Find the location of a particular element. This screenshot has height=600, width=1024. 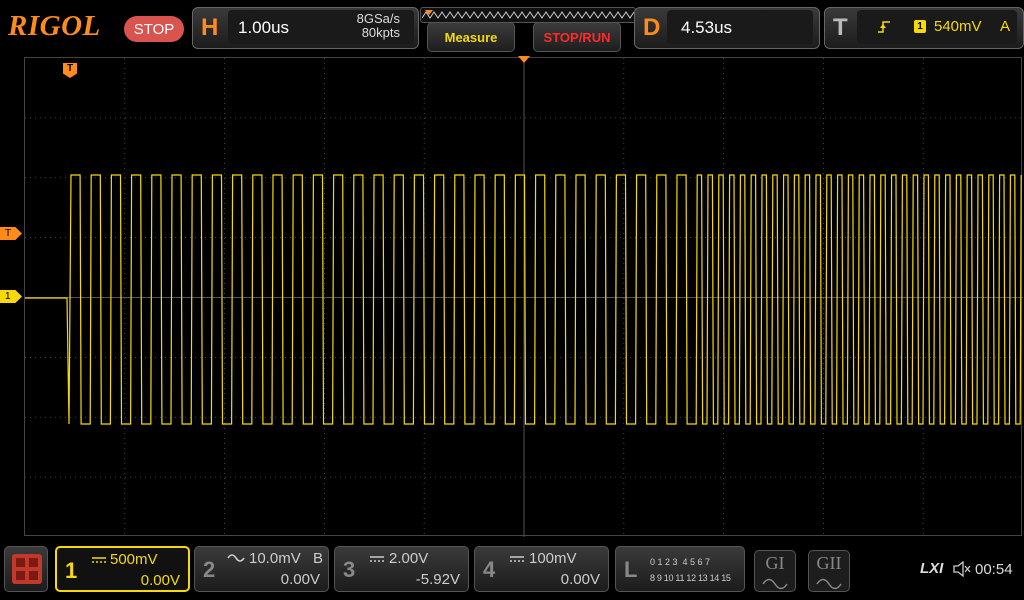

generator-2-label: GII is located at coordinates (829, 563).